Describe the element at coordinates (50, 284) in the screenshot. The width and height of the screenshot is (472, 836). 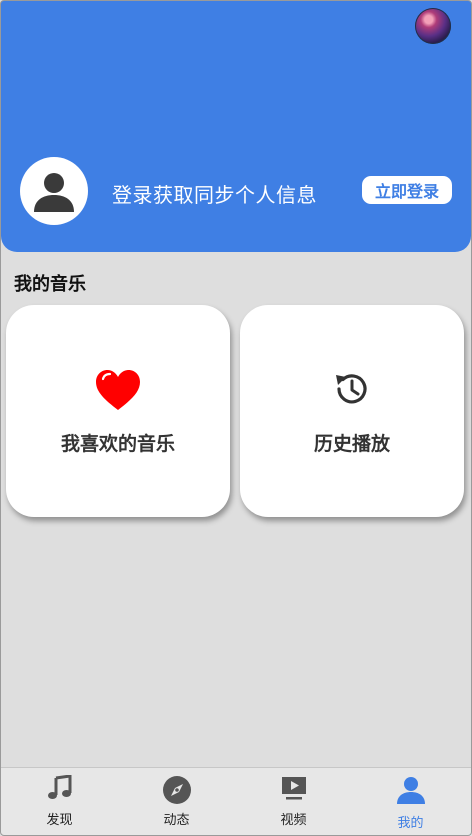
I see `section-title-my-music: 我的音乐` at that location.